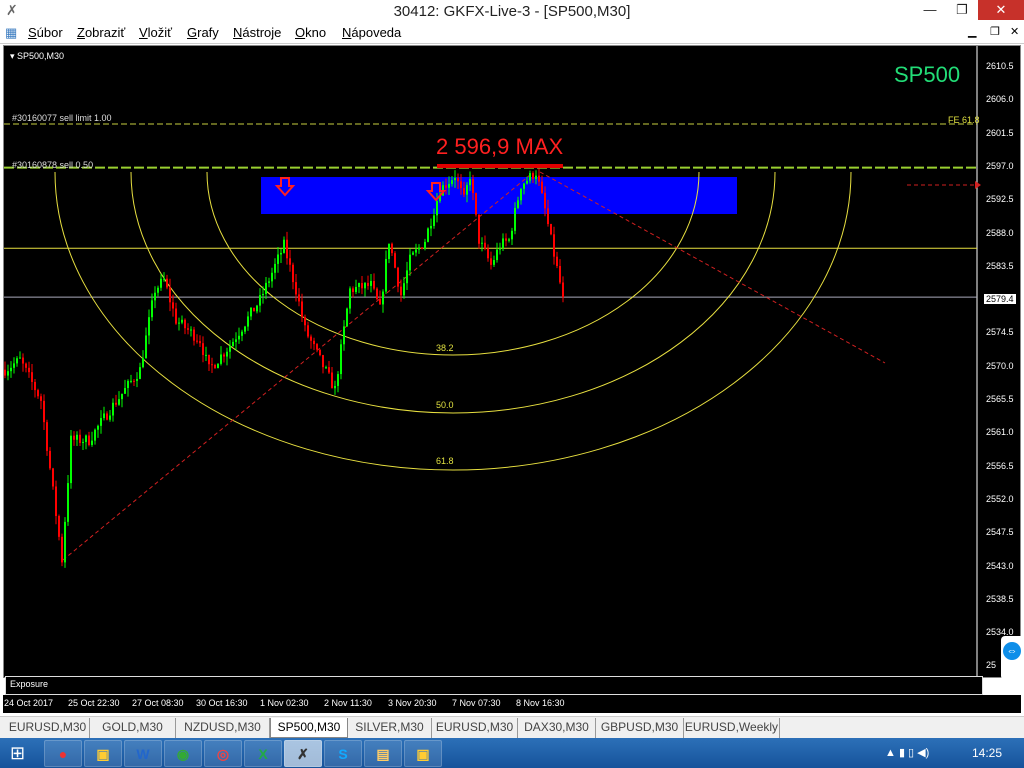  I want to click on menu-grafy: Grafy, so click(203, 32).